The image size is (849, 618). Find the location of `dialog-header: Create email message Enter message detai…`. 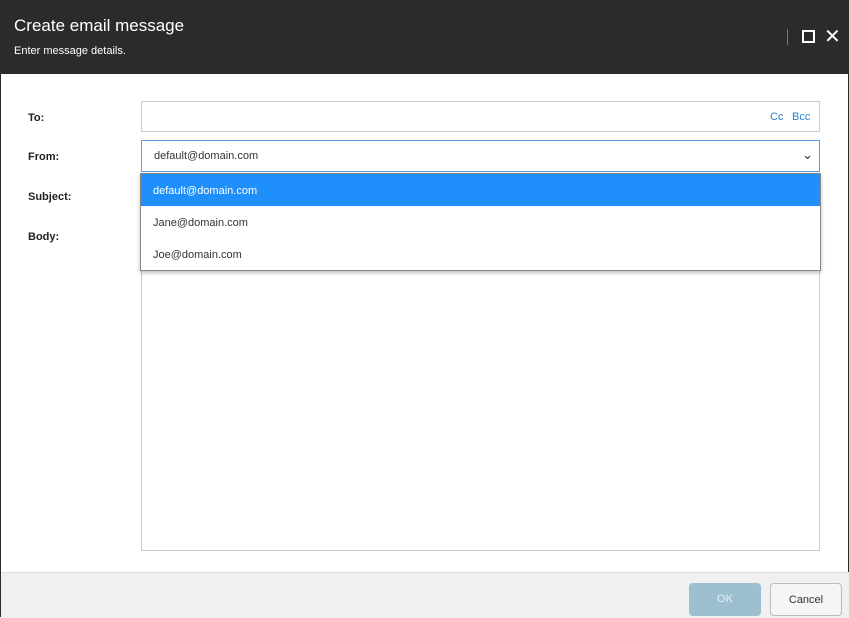

dialog-header: Create email message Enter message detai… is located at coordinates (425, 37).